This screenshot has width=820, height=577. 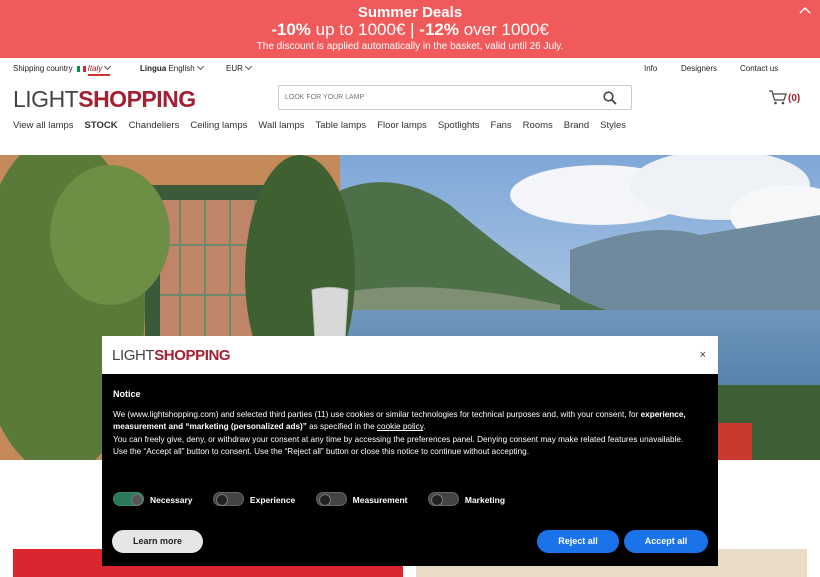 I want to click on nav-rooms: Rooms, so click(x=538, y=125).